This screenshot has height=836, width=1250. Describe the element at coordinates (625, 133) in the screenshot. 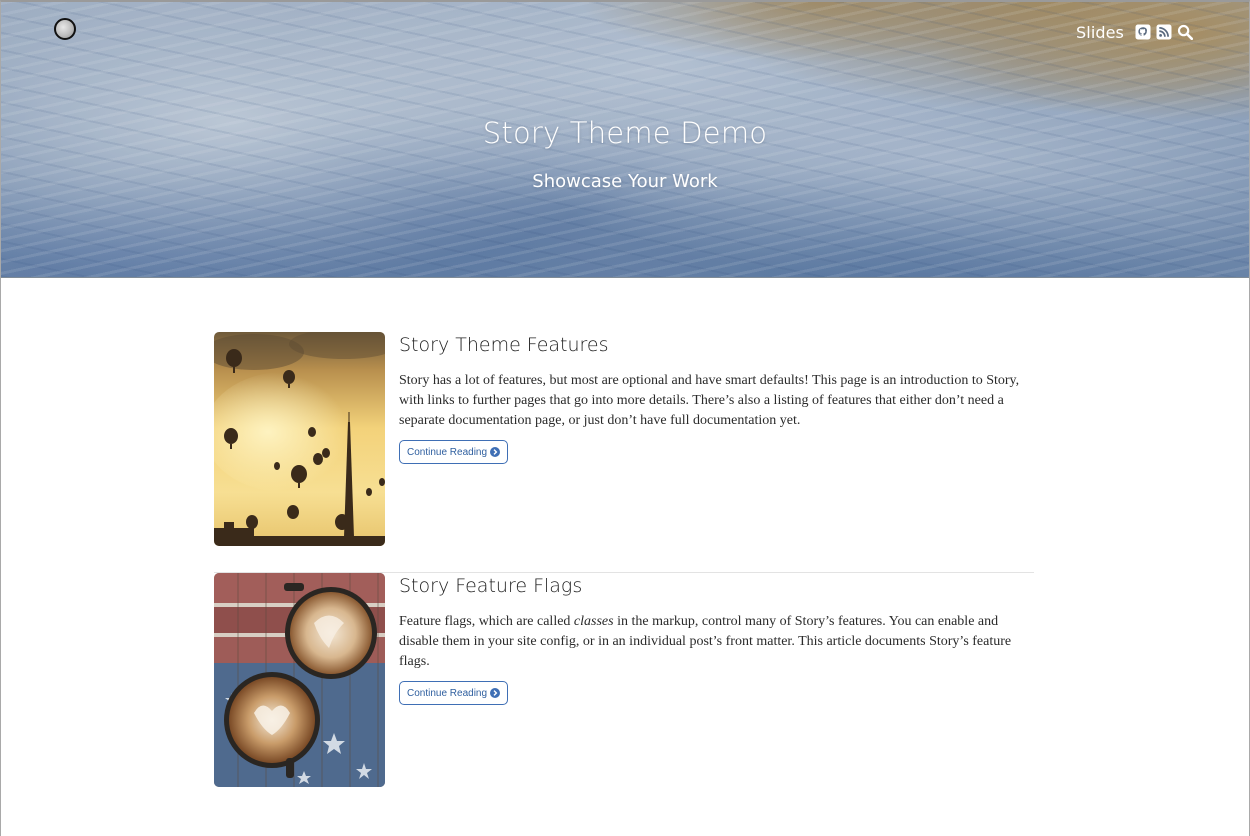

I see `site-title: Story Theme Demo` at that location.